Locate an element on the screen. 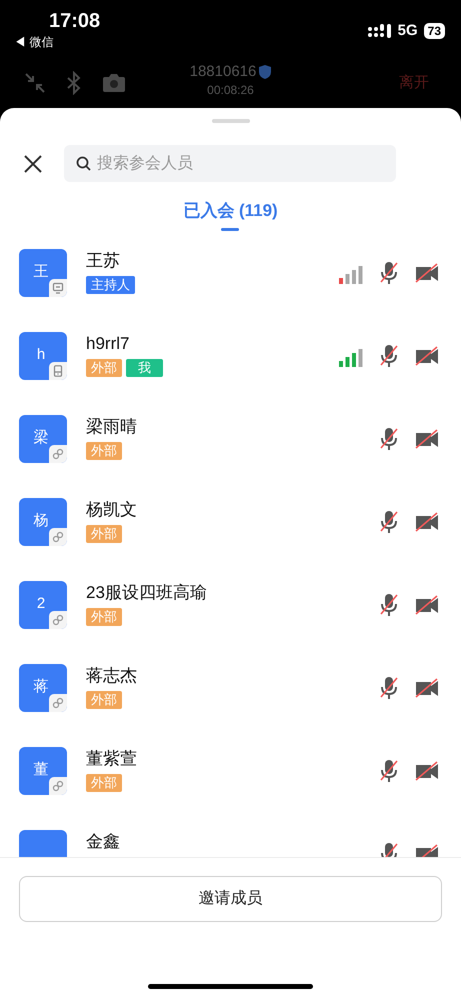 The height and width of the screenshot is (998, 461). member-name: 23服设四班高瑜 is located at coordinates (147, 593).